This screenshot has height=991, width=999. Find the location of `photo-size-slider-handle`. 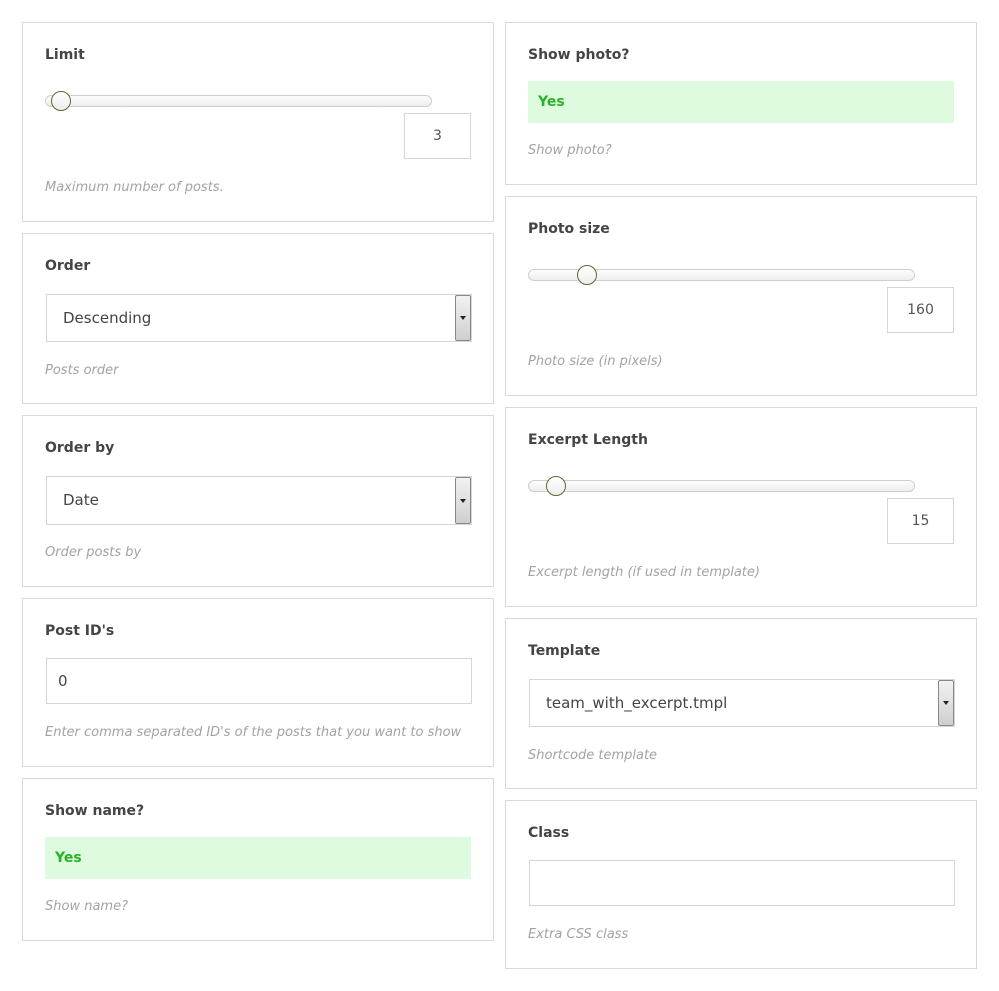

photo-size-slider-handle is located at coordinates (586, 275).